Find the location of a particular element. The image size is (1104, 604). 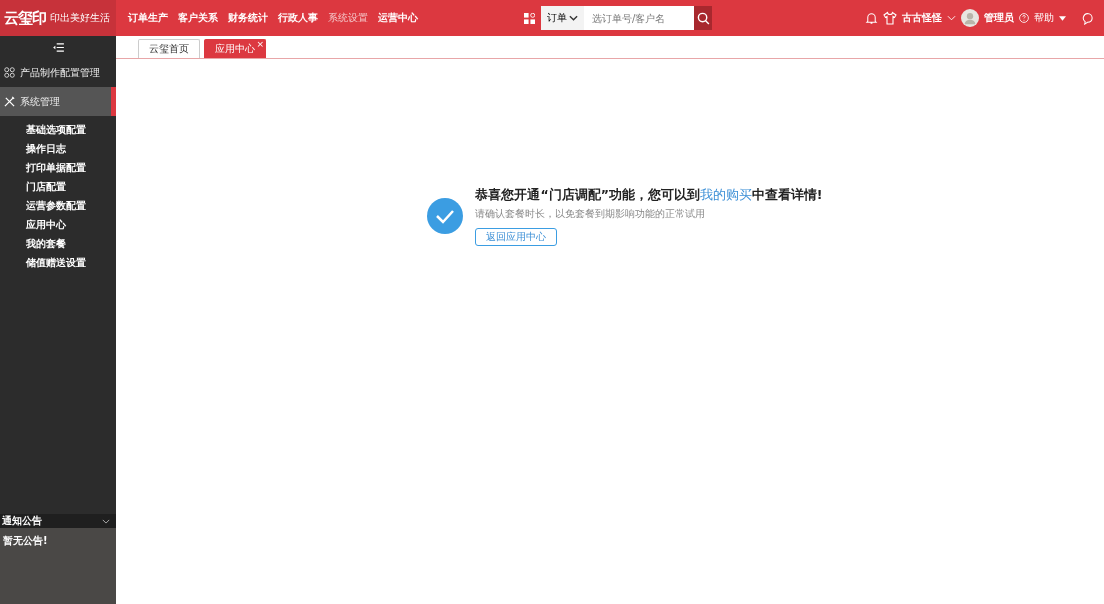

nav-item: 财务统计 is located at coordinates (248, 18).